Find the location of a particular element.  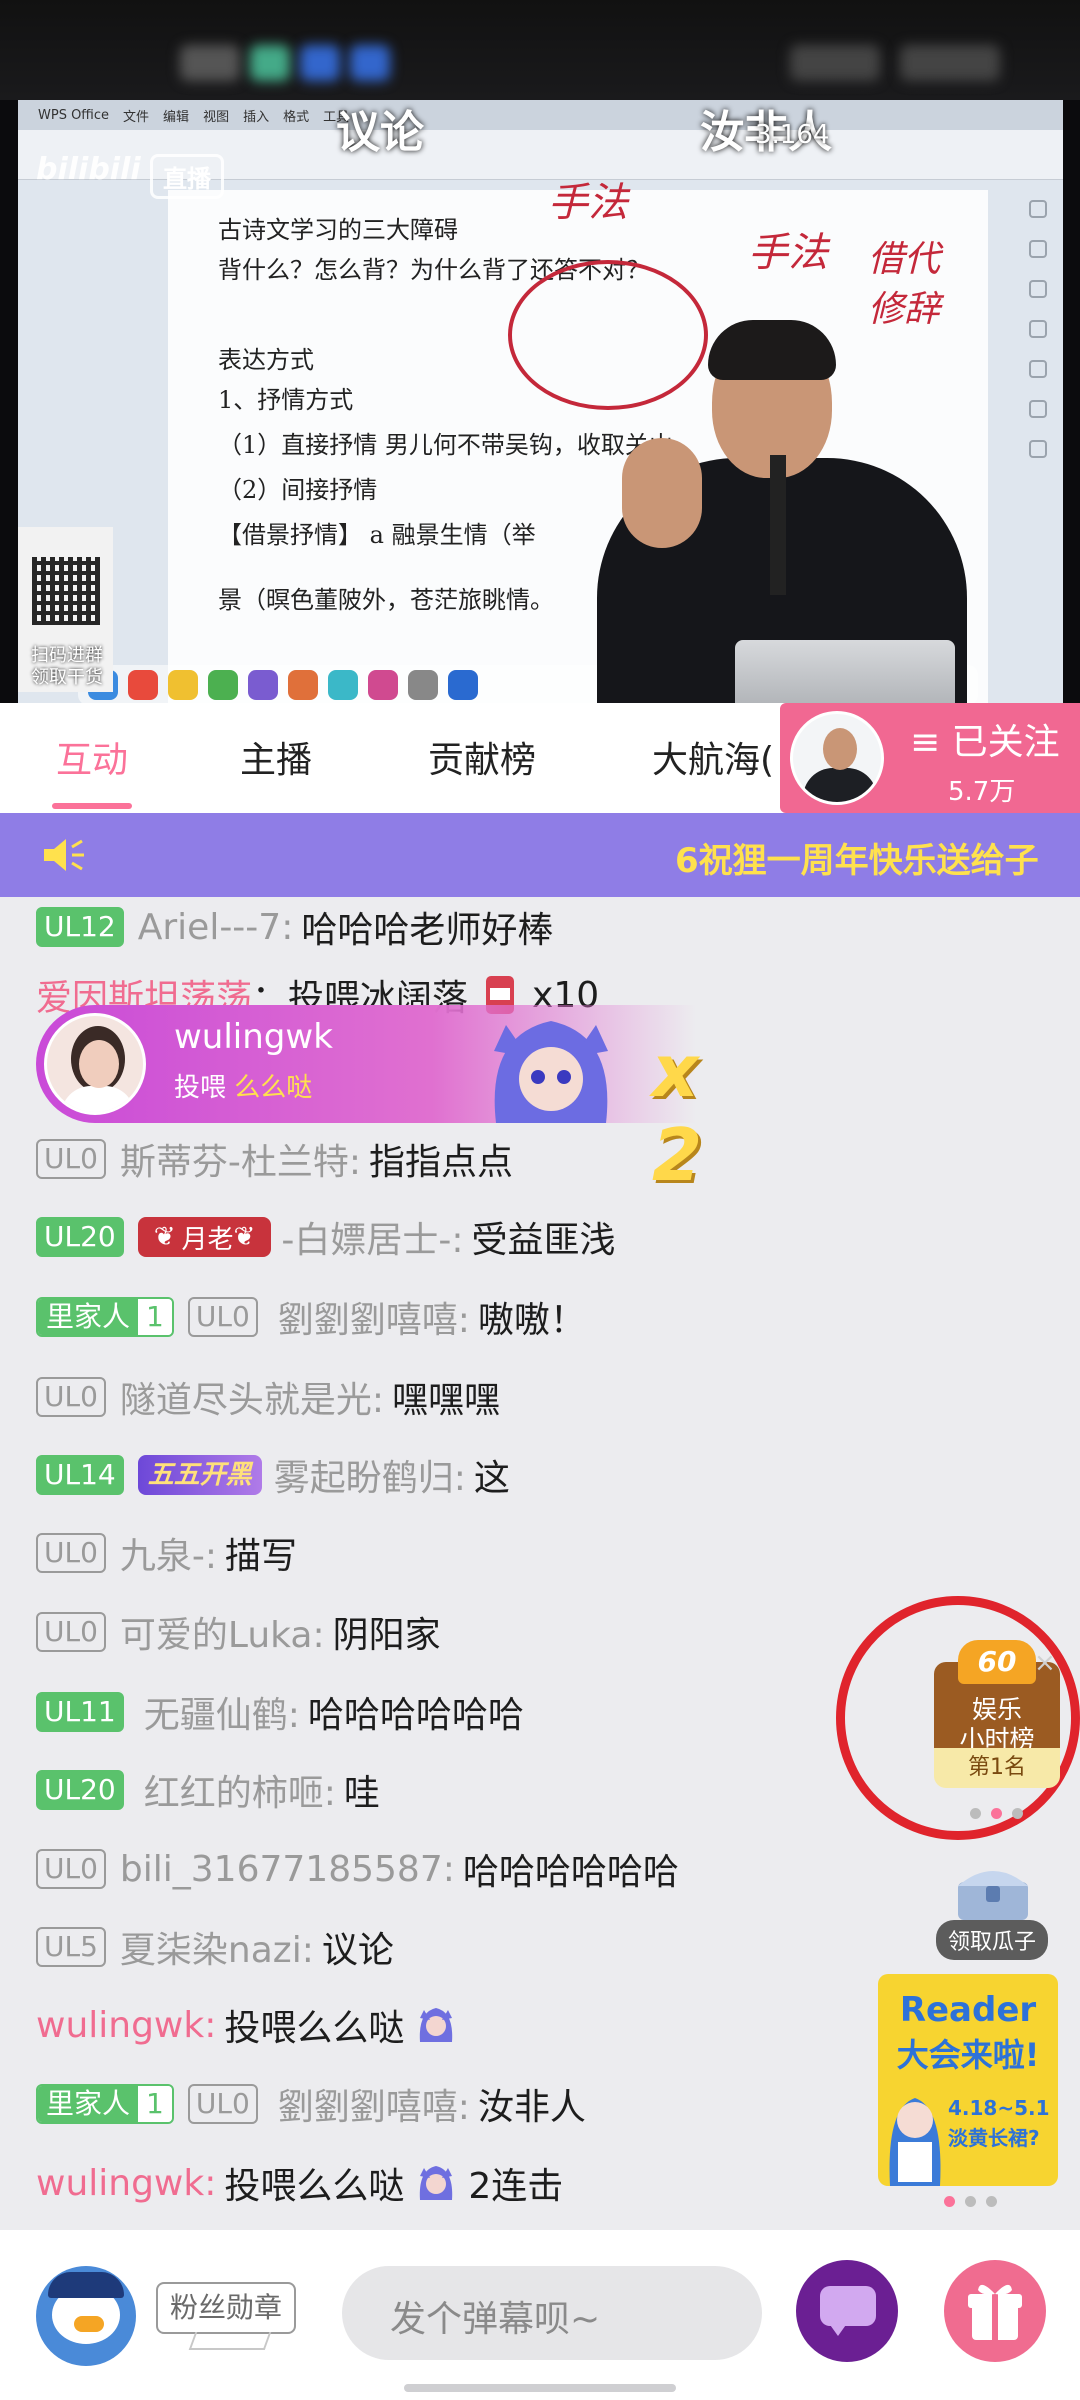

chat-message: UL0 隧道尽头就是光: 嘿嘿嘿 is located at coordinates (268, 1397).